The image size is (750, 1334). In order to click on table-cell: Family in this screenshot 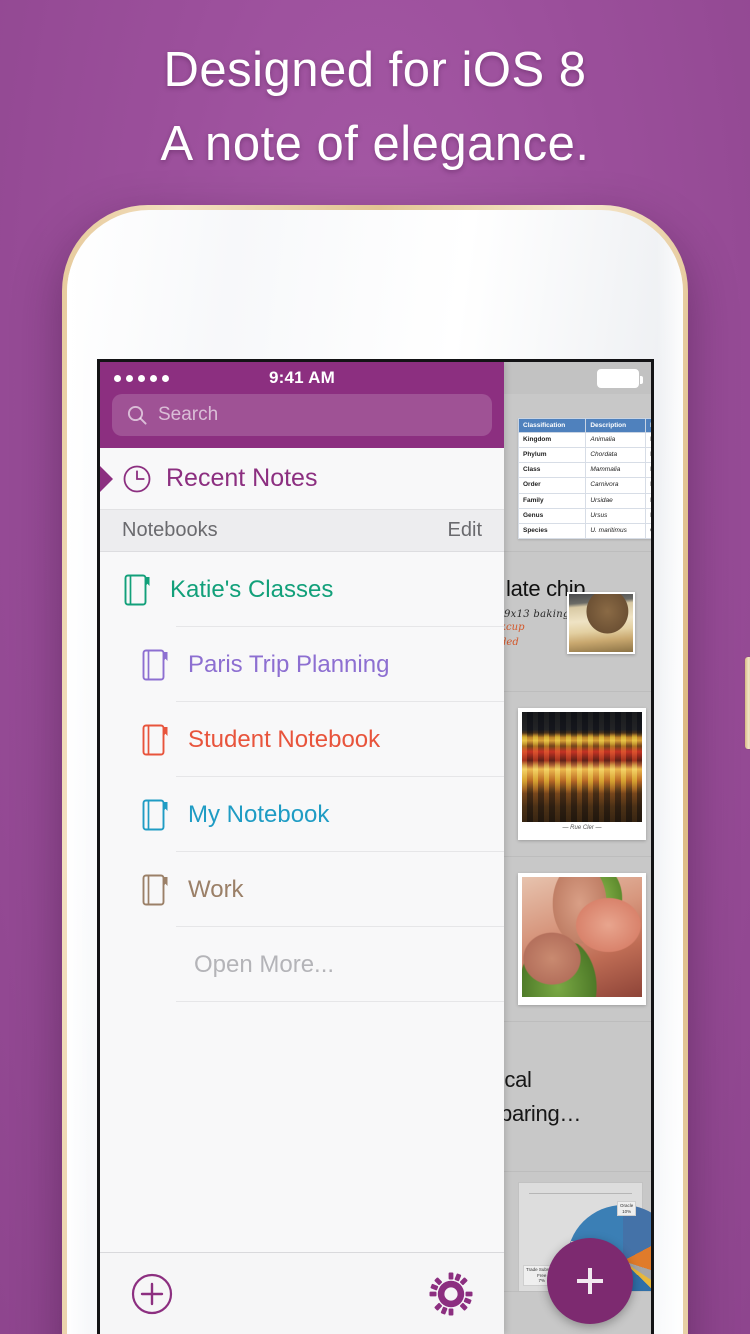, I will do `click(552, 500)`.